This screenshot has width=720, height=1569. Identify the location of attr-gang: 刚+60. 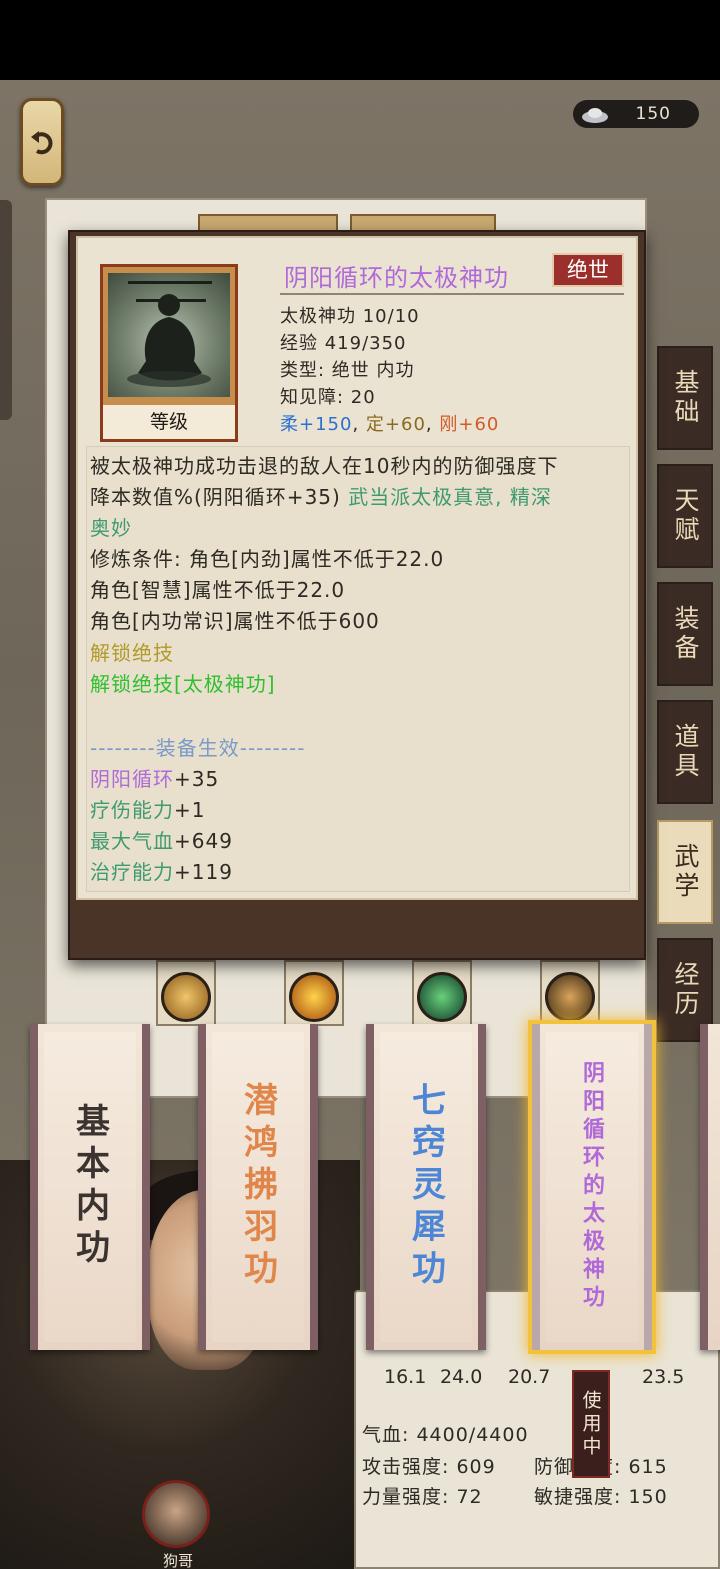
(469, 424).